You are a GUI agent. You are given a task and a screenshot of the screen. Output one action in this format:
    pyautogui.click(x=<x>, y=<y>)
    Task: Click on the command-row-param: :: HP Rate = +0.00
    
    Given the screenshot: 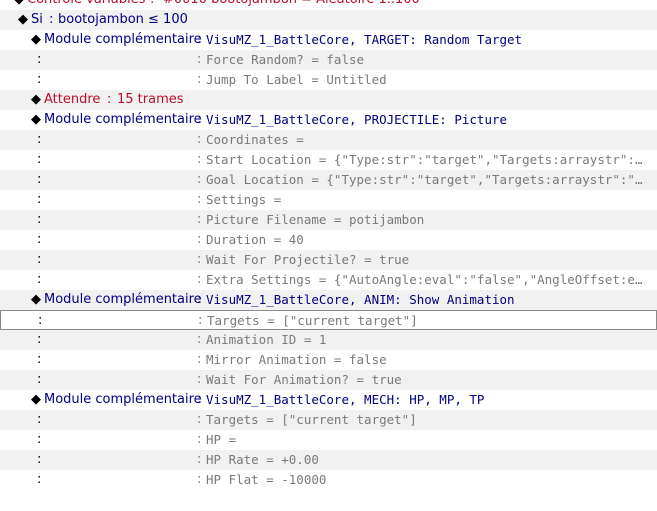 What is the action you would take?
    pyautogui.click(x=328, y=460)
    